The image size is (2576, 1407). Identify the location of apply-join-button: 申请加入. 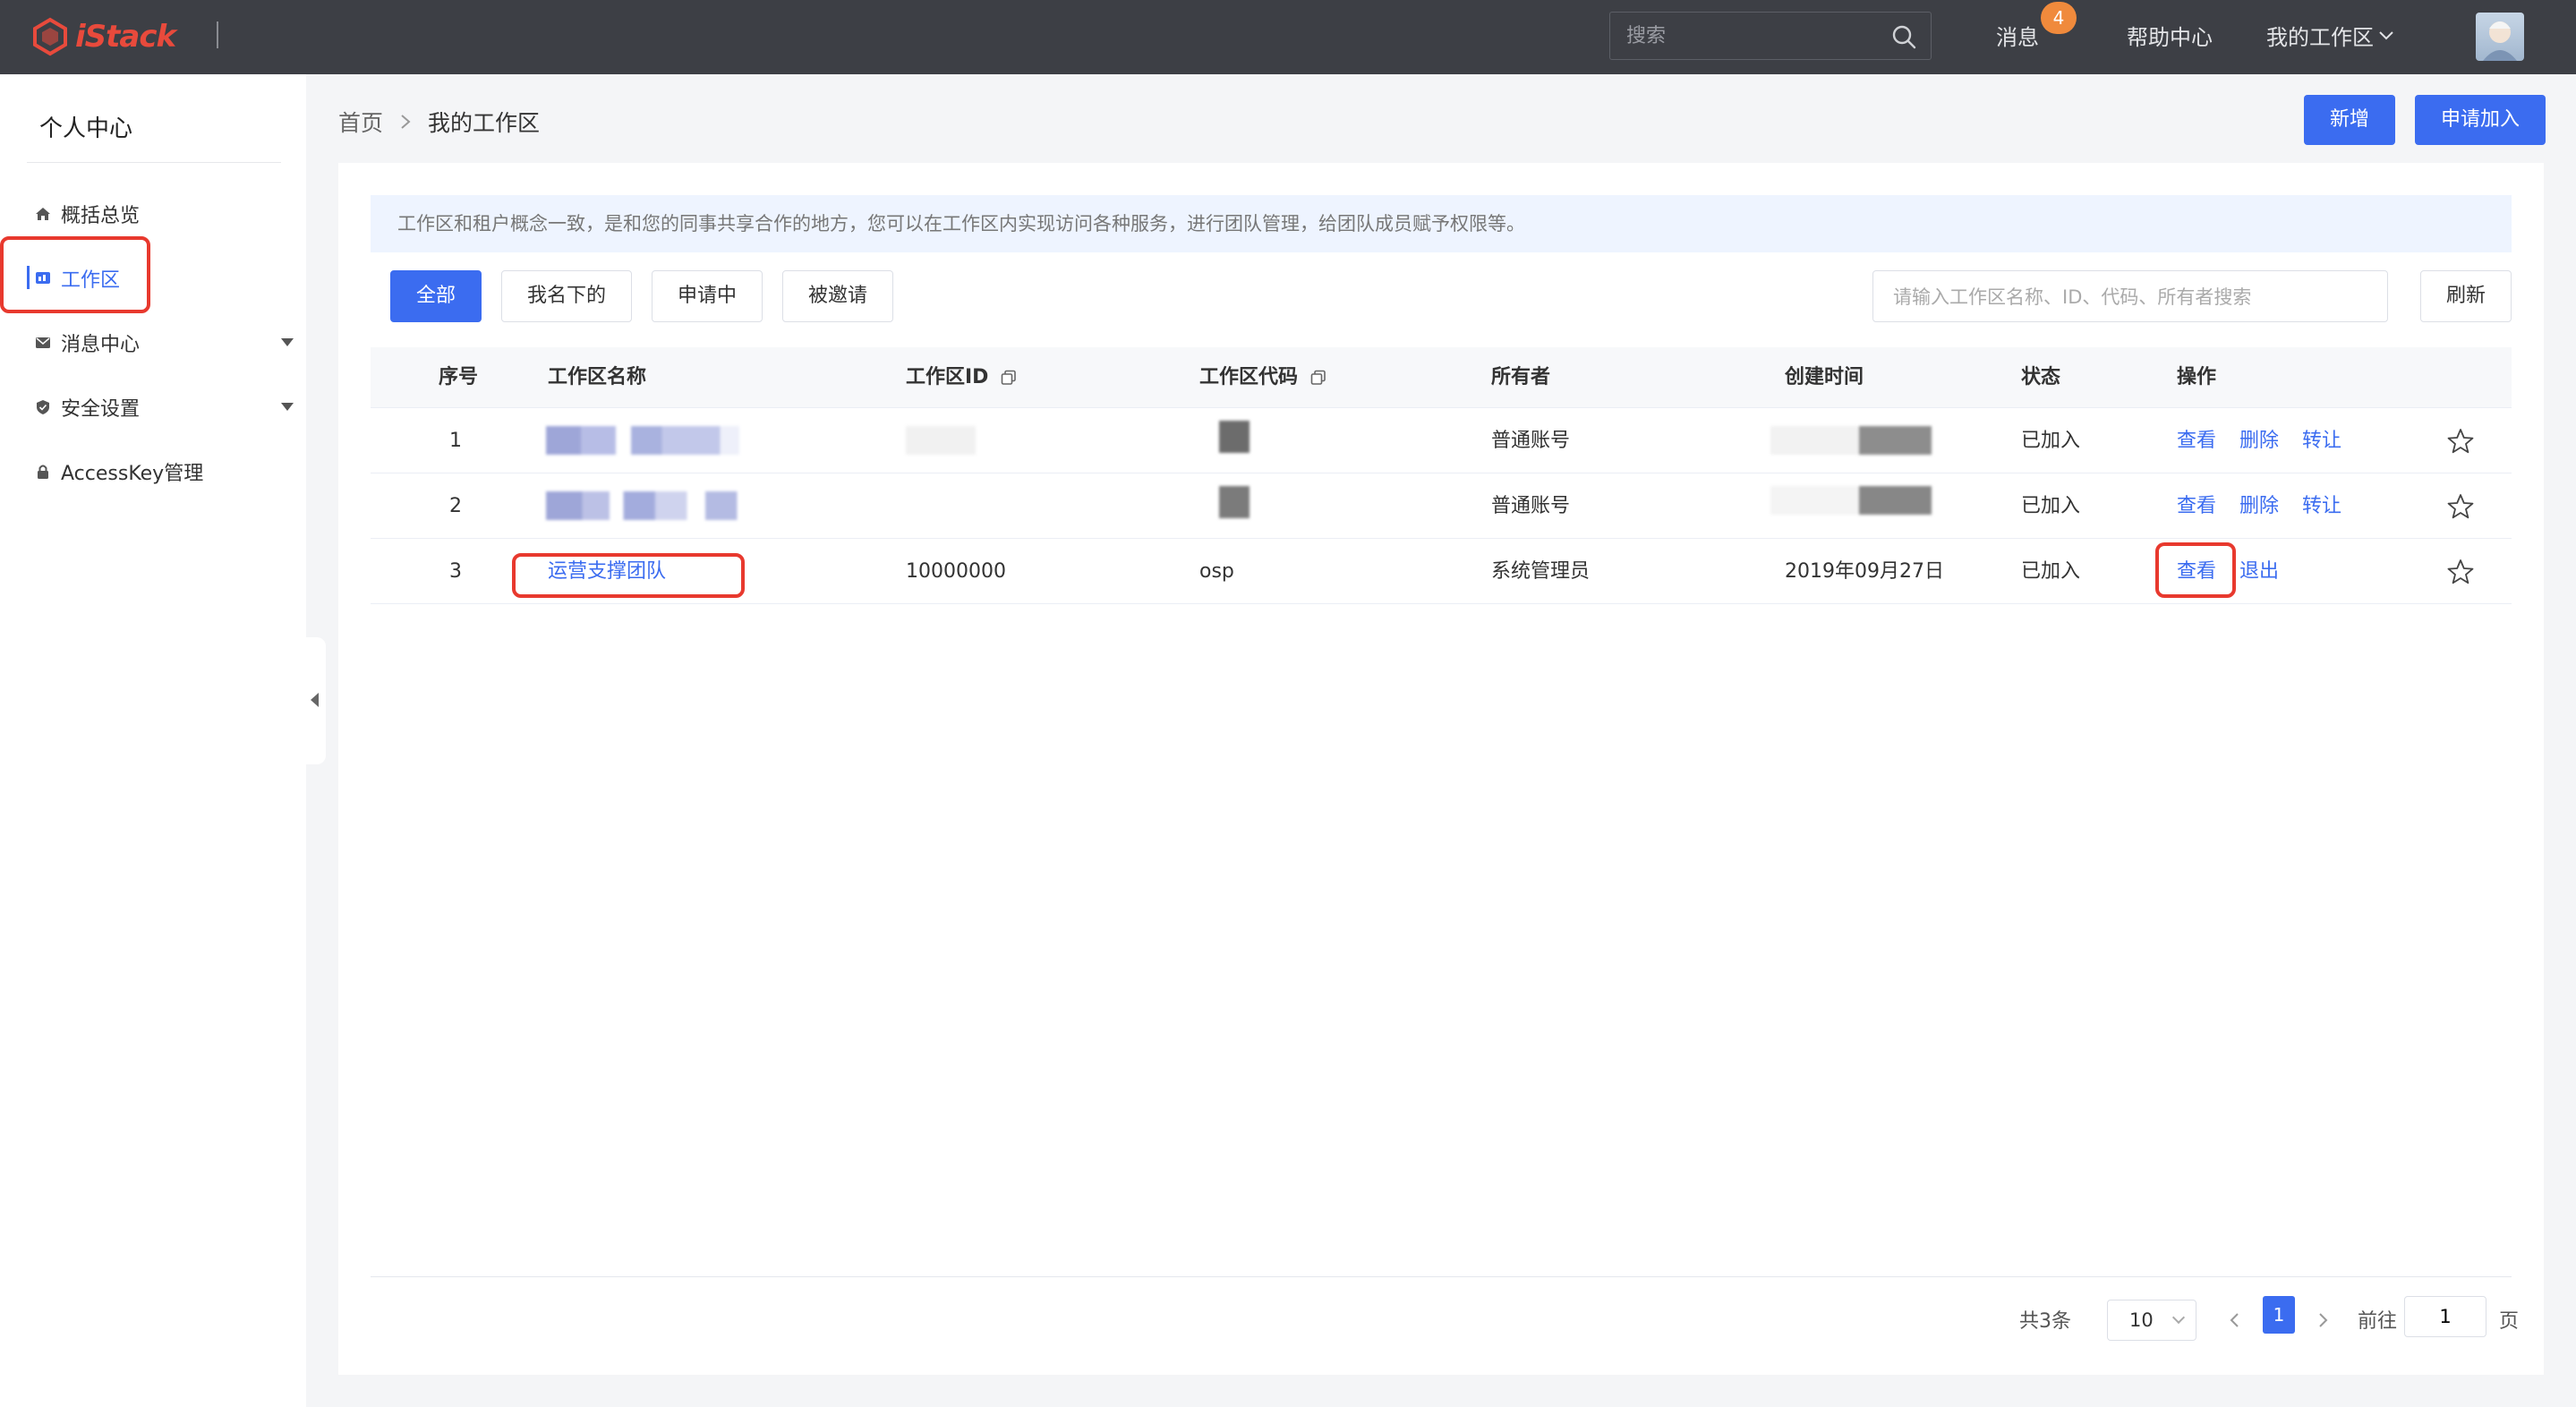
(2480, 120).